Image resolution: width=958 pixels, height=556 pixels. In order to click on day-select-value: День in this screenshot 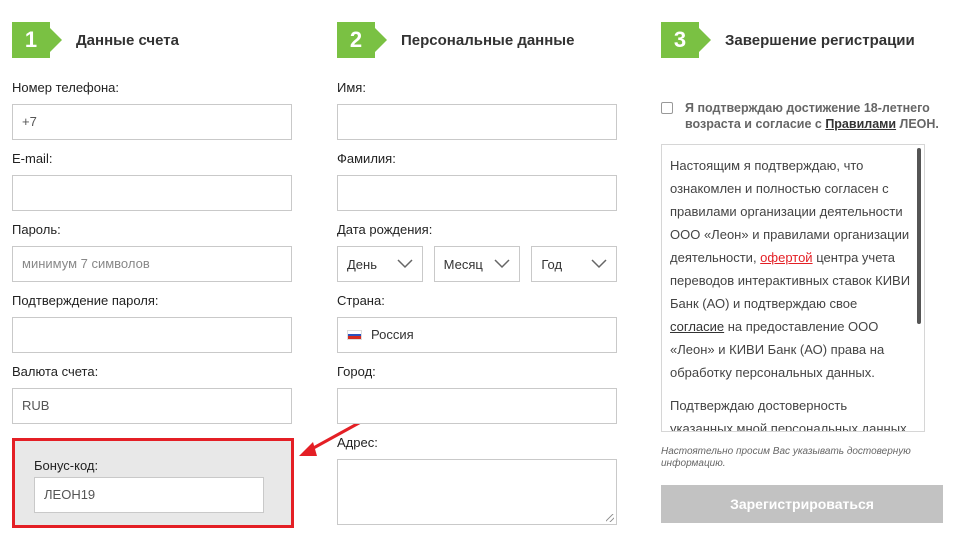, I will do `click(362, 264)`.